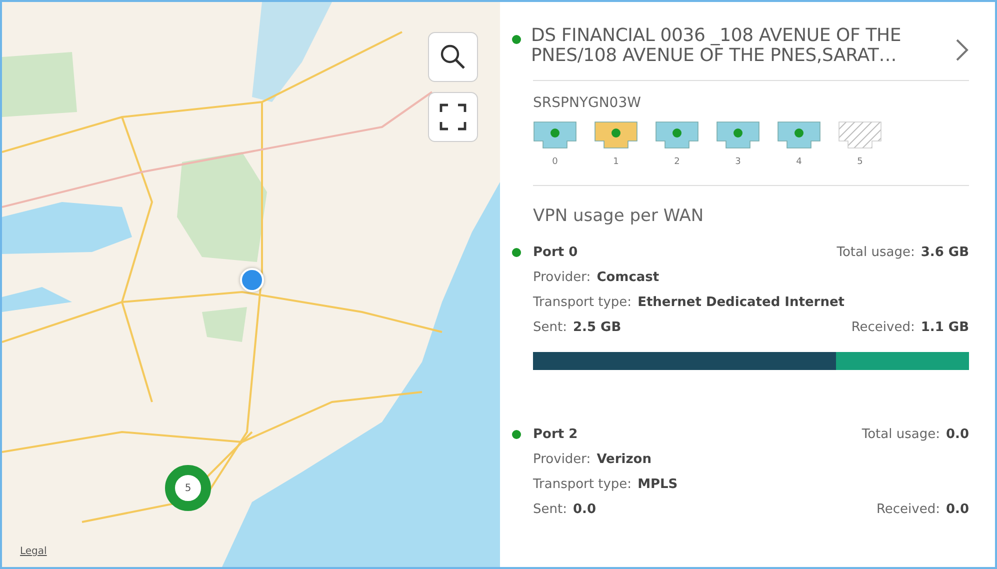  What do you see at coordinates (944, 252) in the screenshot?
I see `total-value: 3.6 GB` at bounding box center [944, 252].